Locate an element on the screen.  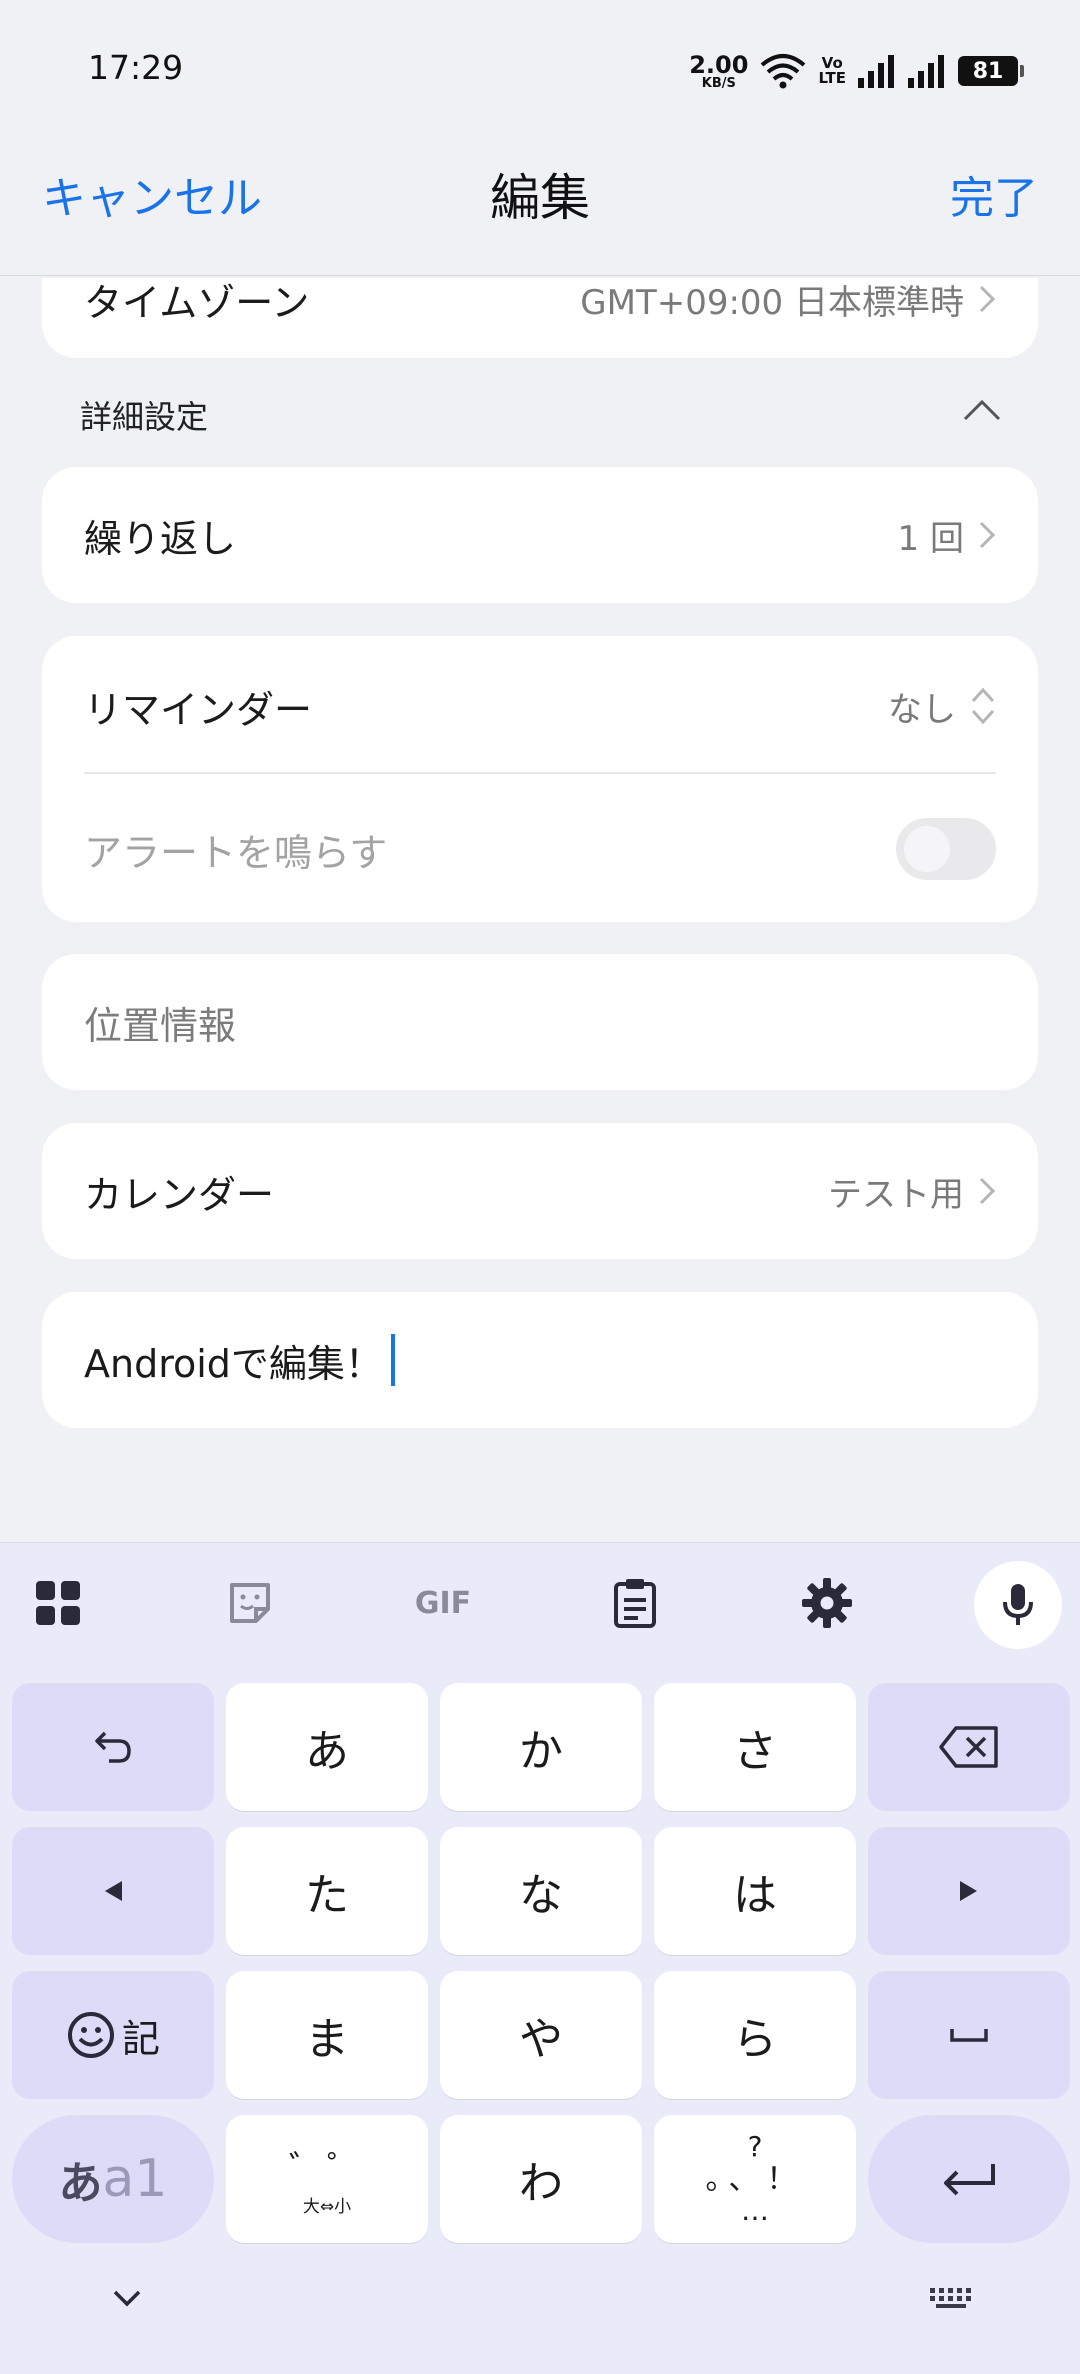
space-icon is located at coordinates (969, 2035).